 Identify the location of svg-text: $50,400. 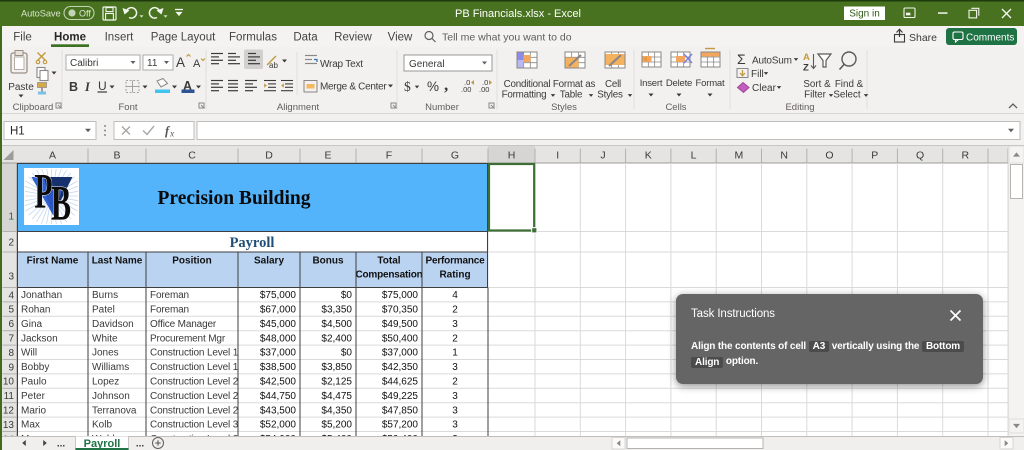
(400, 338).